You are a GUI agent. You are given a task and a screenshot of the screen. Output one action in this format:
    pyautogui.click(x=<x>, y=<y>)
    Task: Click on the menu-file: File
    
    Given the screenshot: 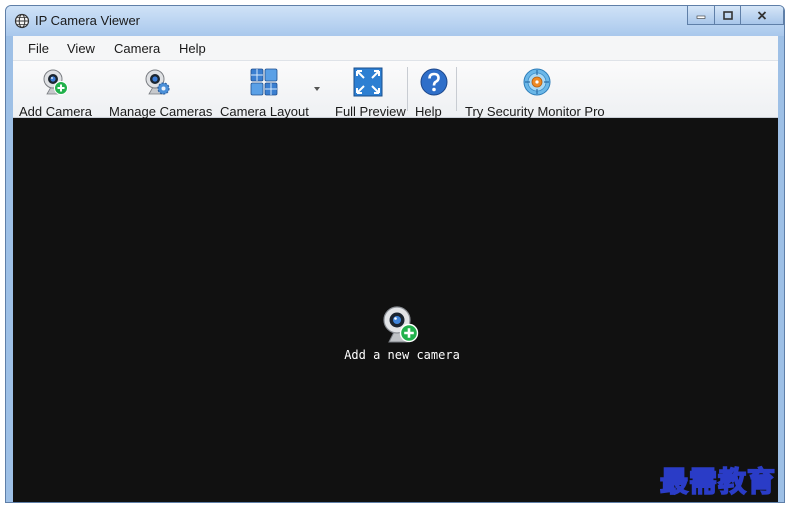 What is the action you would take?
    pyautogui.click(x=38, y=48)
    